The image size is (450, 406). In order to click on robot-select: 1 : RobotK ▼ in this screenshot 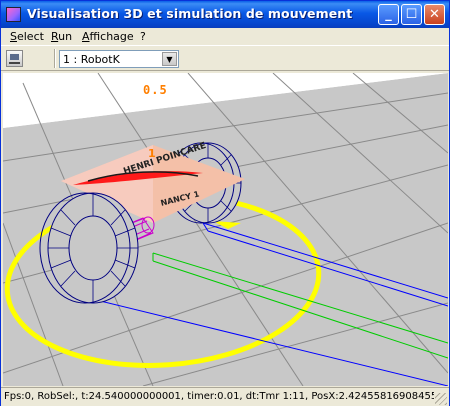, I will do `click(119, 59)`.